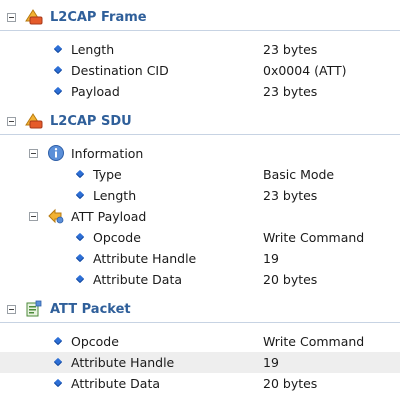 Image resolution: width=400 pixels, height=394 pixels. I want to click on group-label: Information, so click(107, 153).